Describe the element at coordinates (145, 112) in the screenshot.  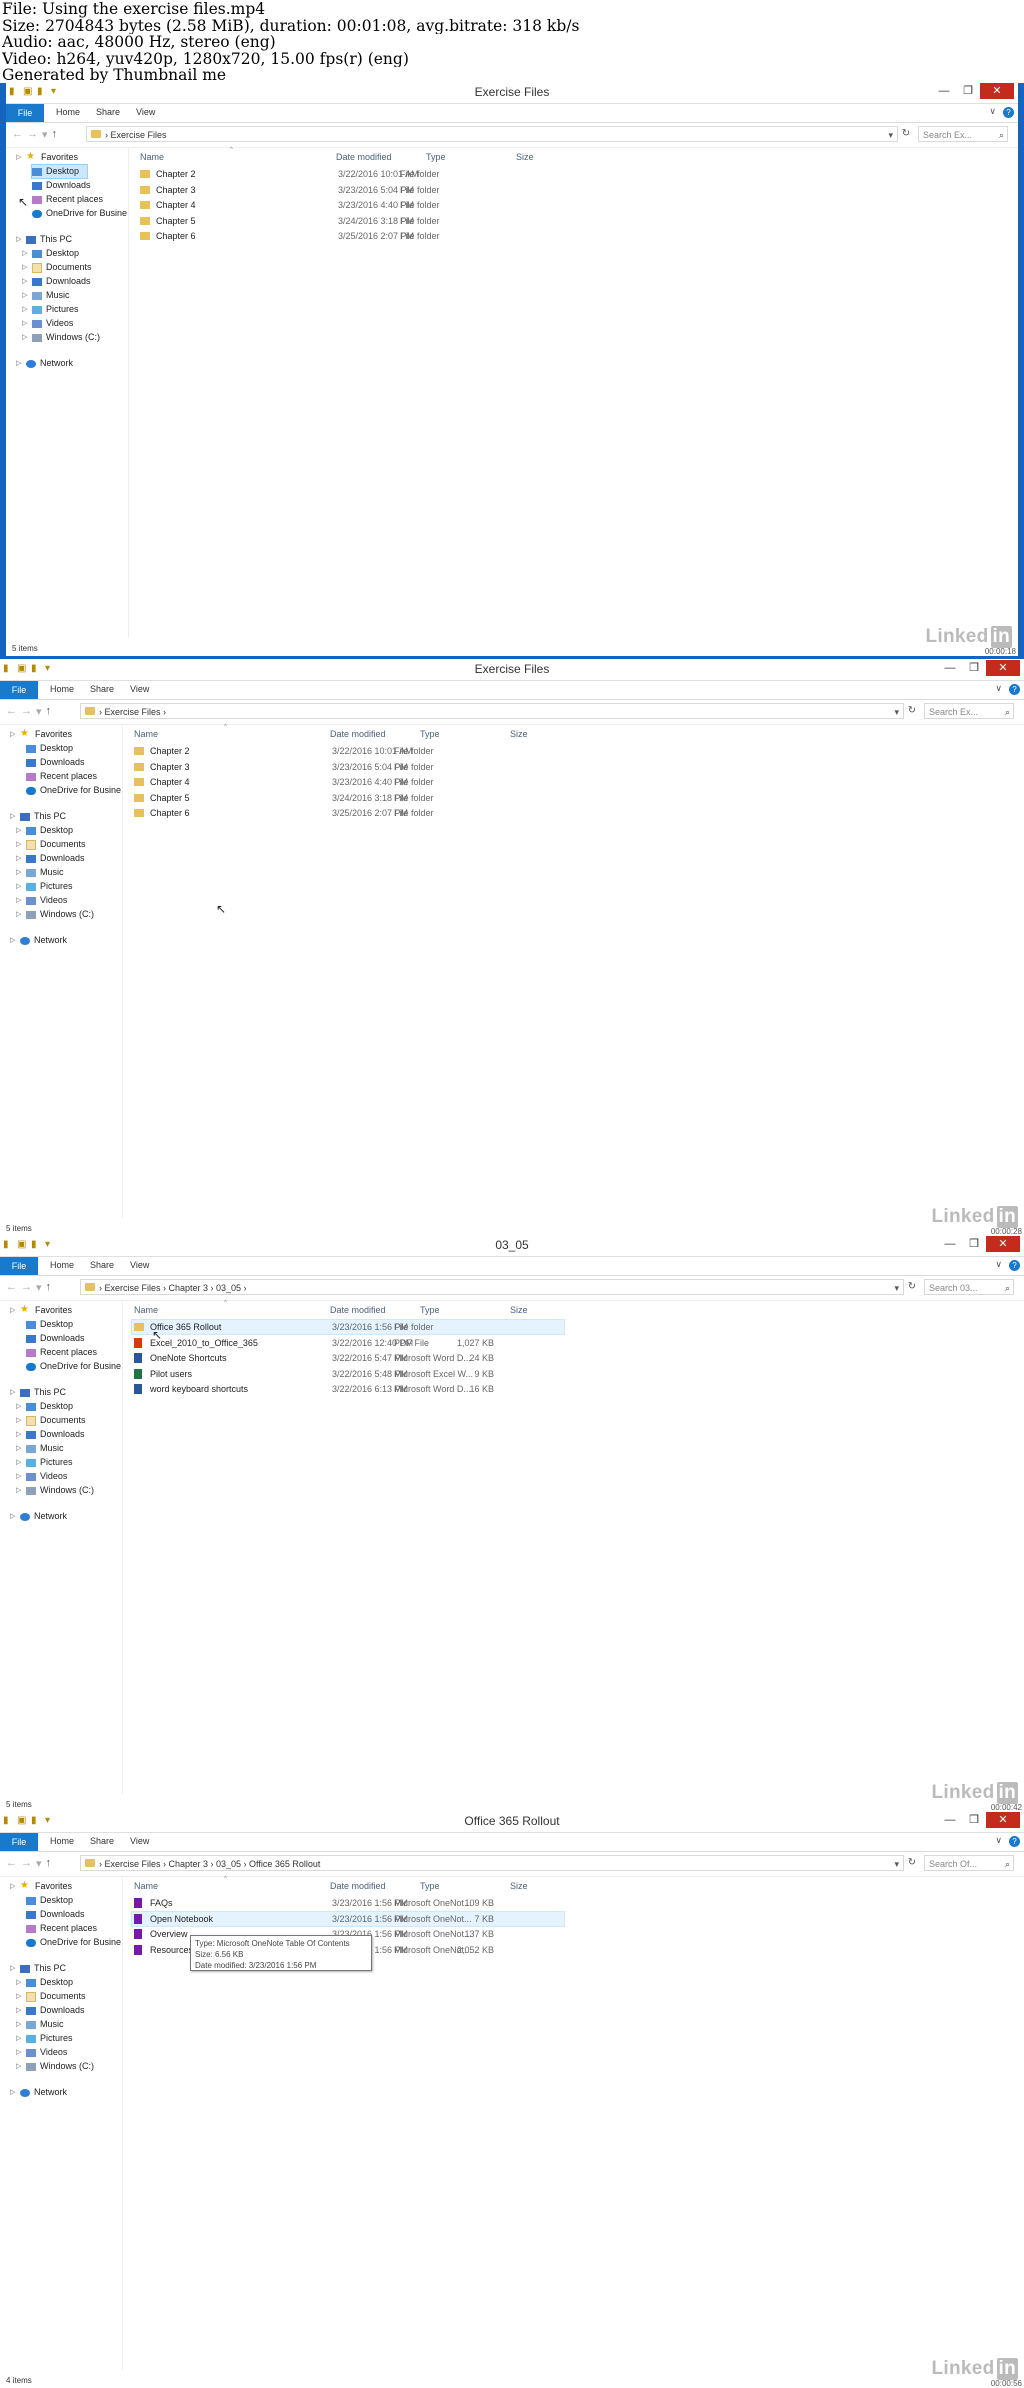
I see `tab-view: View` at that location.